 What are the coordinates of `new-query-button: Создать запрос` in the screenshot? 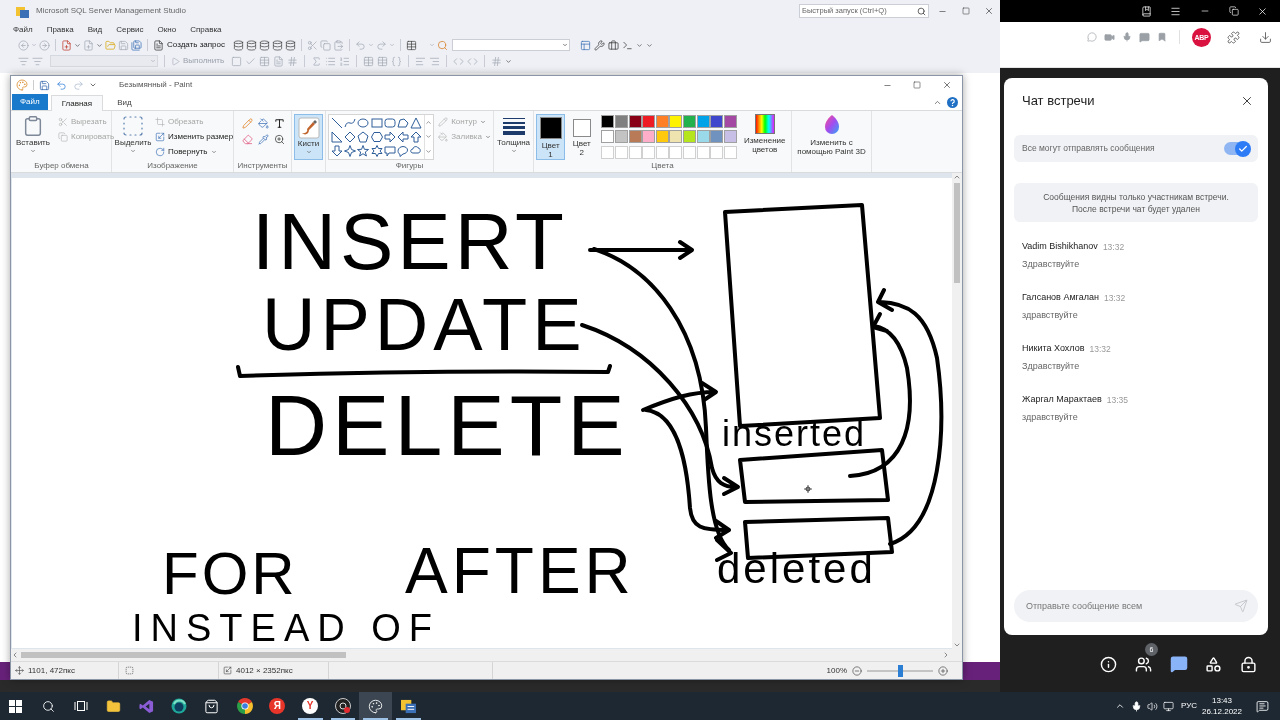 It's located at (189, 45).